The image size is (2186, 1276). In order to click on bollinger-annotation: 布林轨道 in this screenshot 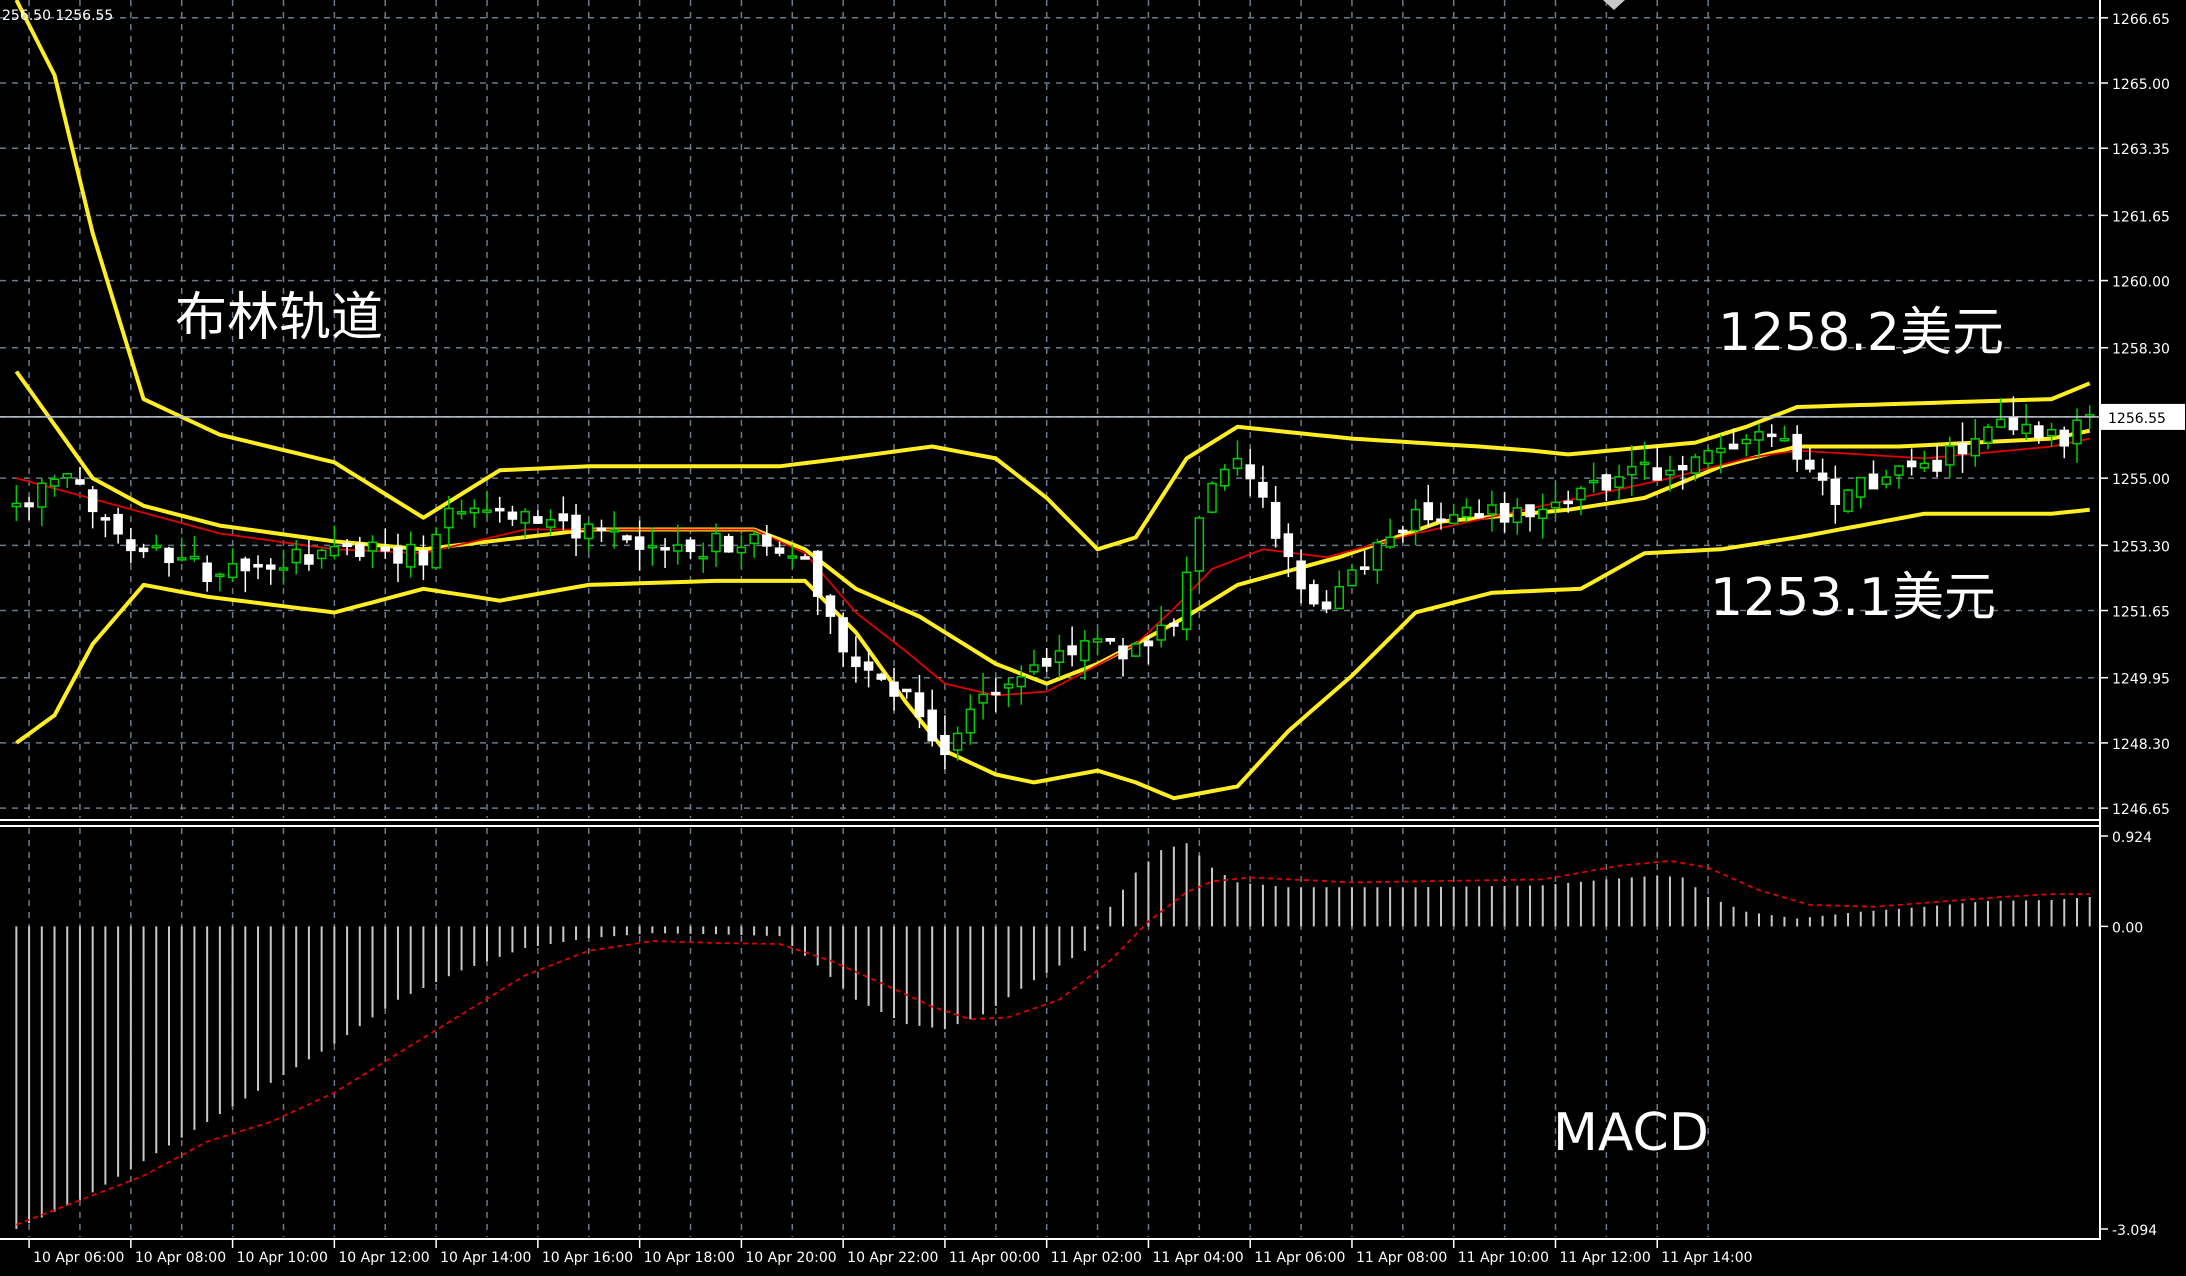, I will do `click(279, 318)`.